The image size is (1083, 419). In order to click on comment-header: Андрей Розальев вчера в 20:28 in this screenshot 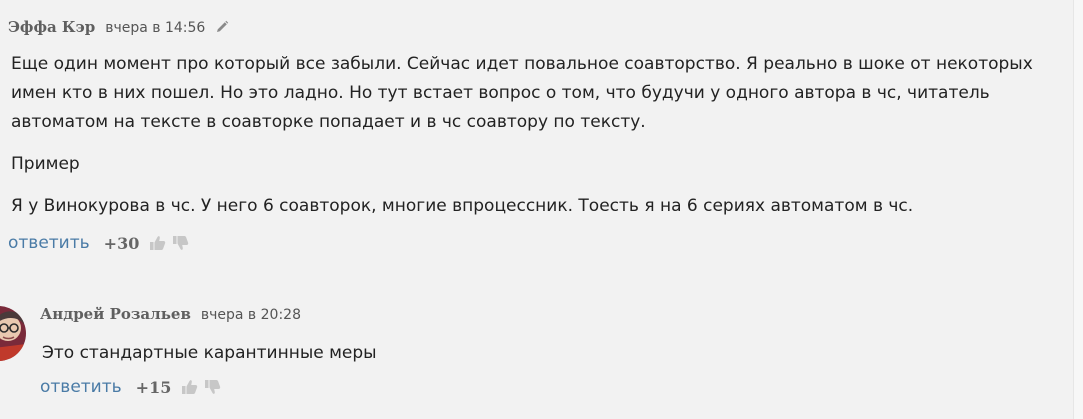, I will do `click(170, 314)`.